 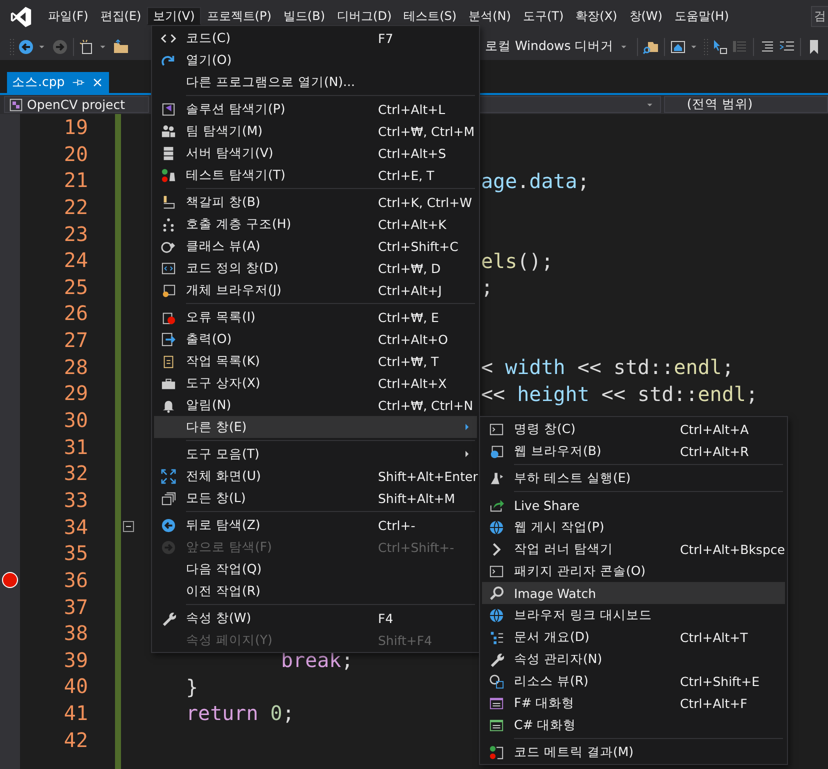 What do you see at coordinates (633, 659) in the screenshot?
I see `menu-item: 속성 관리자(N)` at bounding box center [633, 659].